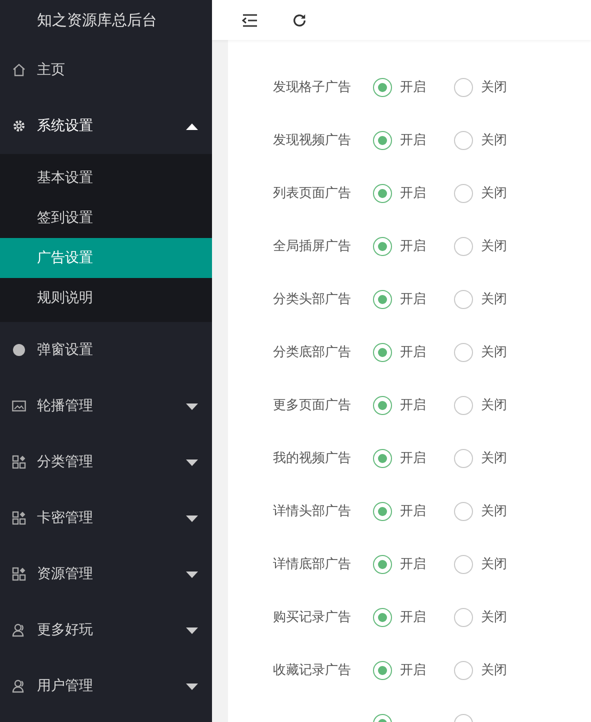 This screenshot has width=591, height=722. Describe the element at coordinates (106, 406) in the screenshot. I see `sidebar-menu-item: 轮播管理` at that location.